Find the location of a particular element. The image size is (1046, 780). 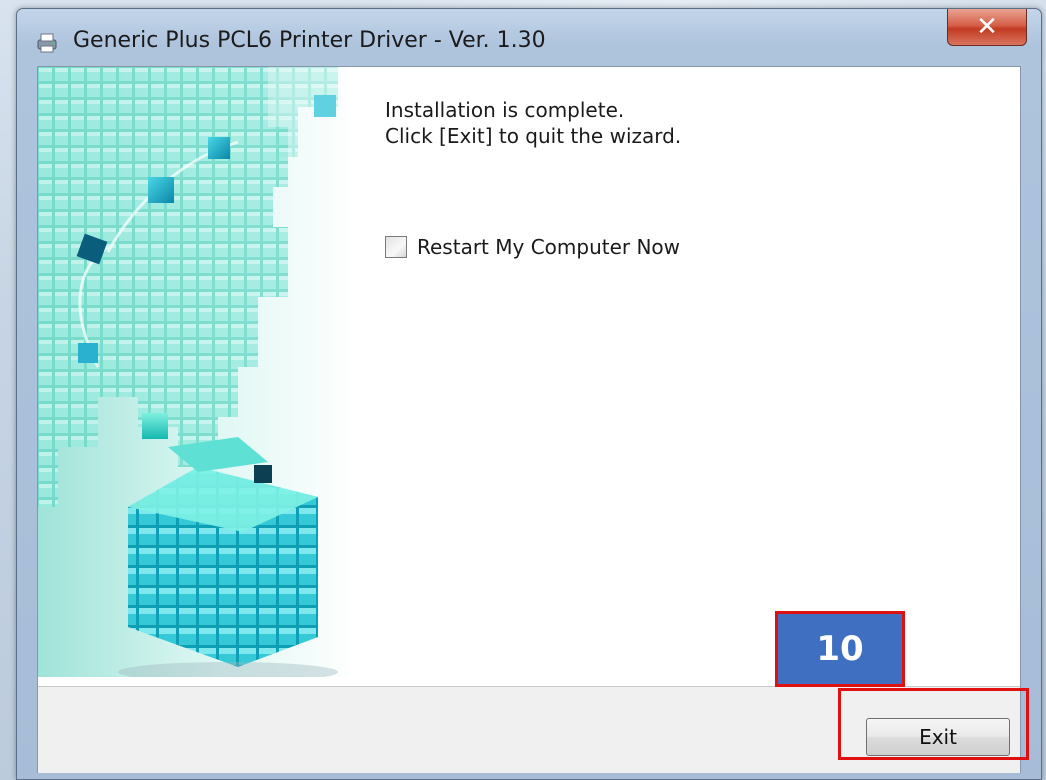

close-button: ✕ is located at coordinates (987, 27).